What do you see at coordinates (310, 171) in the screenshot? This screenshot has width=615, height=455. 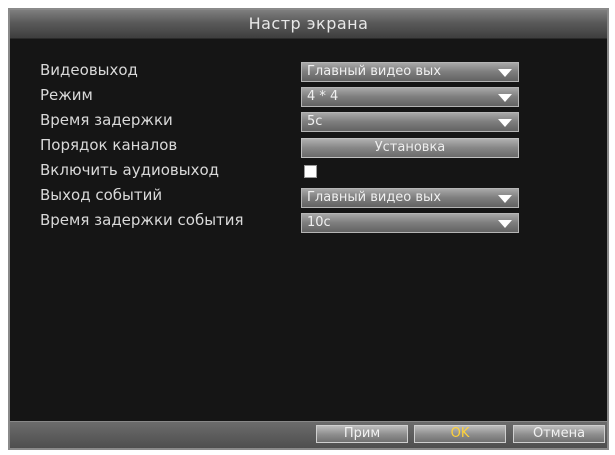 I see `audio-output-checkbox` at bounding box center [310, 171].